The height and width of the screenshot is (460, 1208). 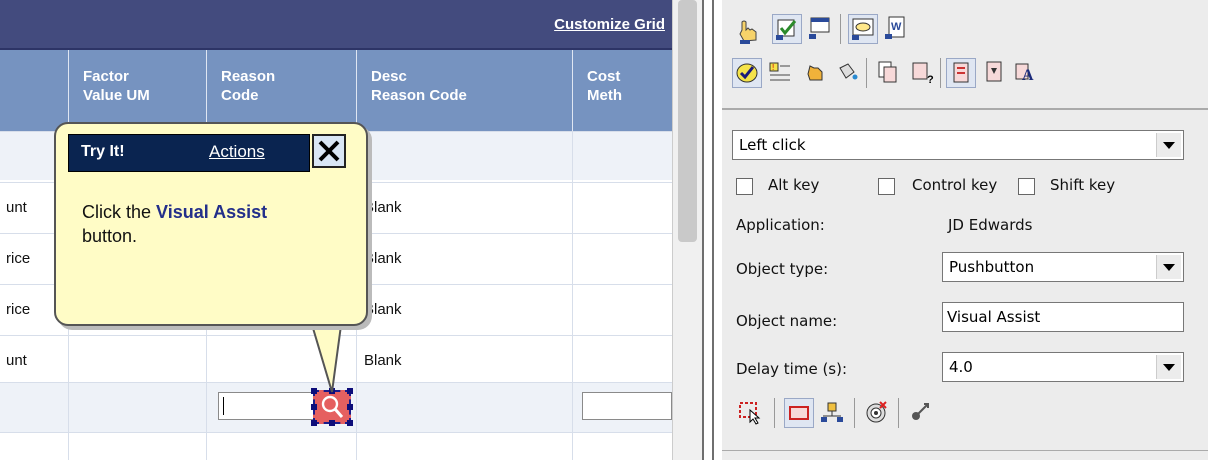 I want to click on word-document-button: W, so click(x=897, y=29).